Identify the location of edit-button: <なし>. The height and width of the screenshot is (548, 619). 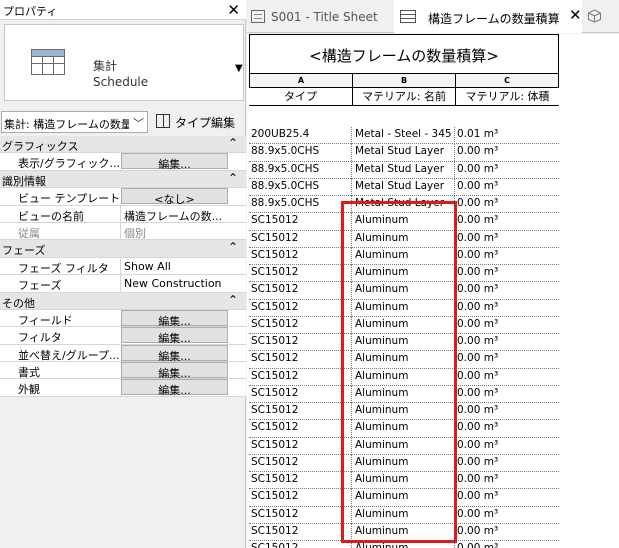
(174, 197).